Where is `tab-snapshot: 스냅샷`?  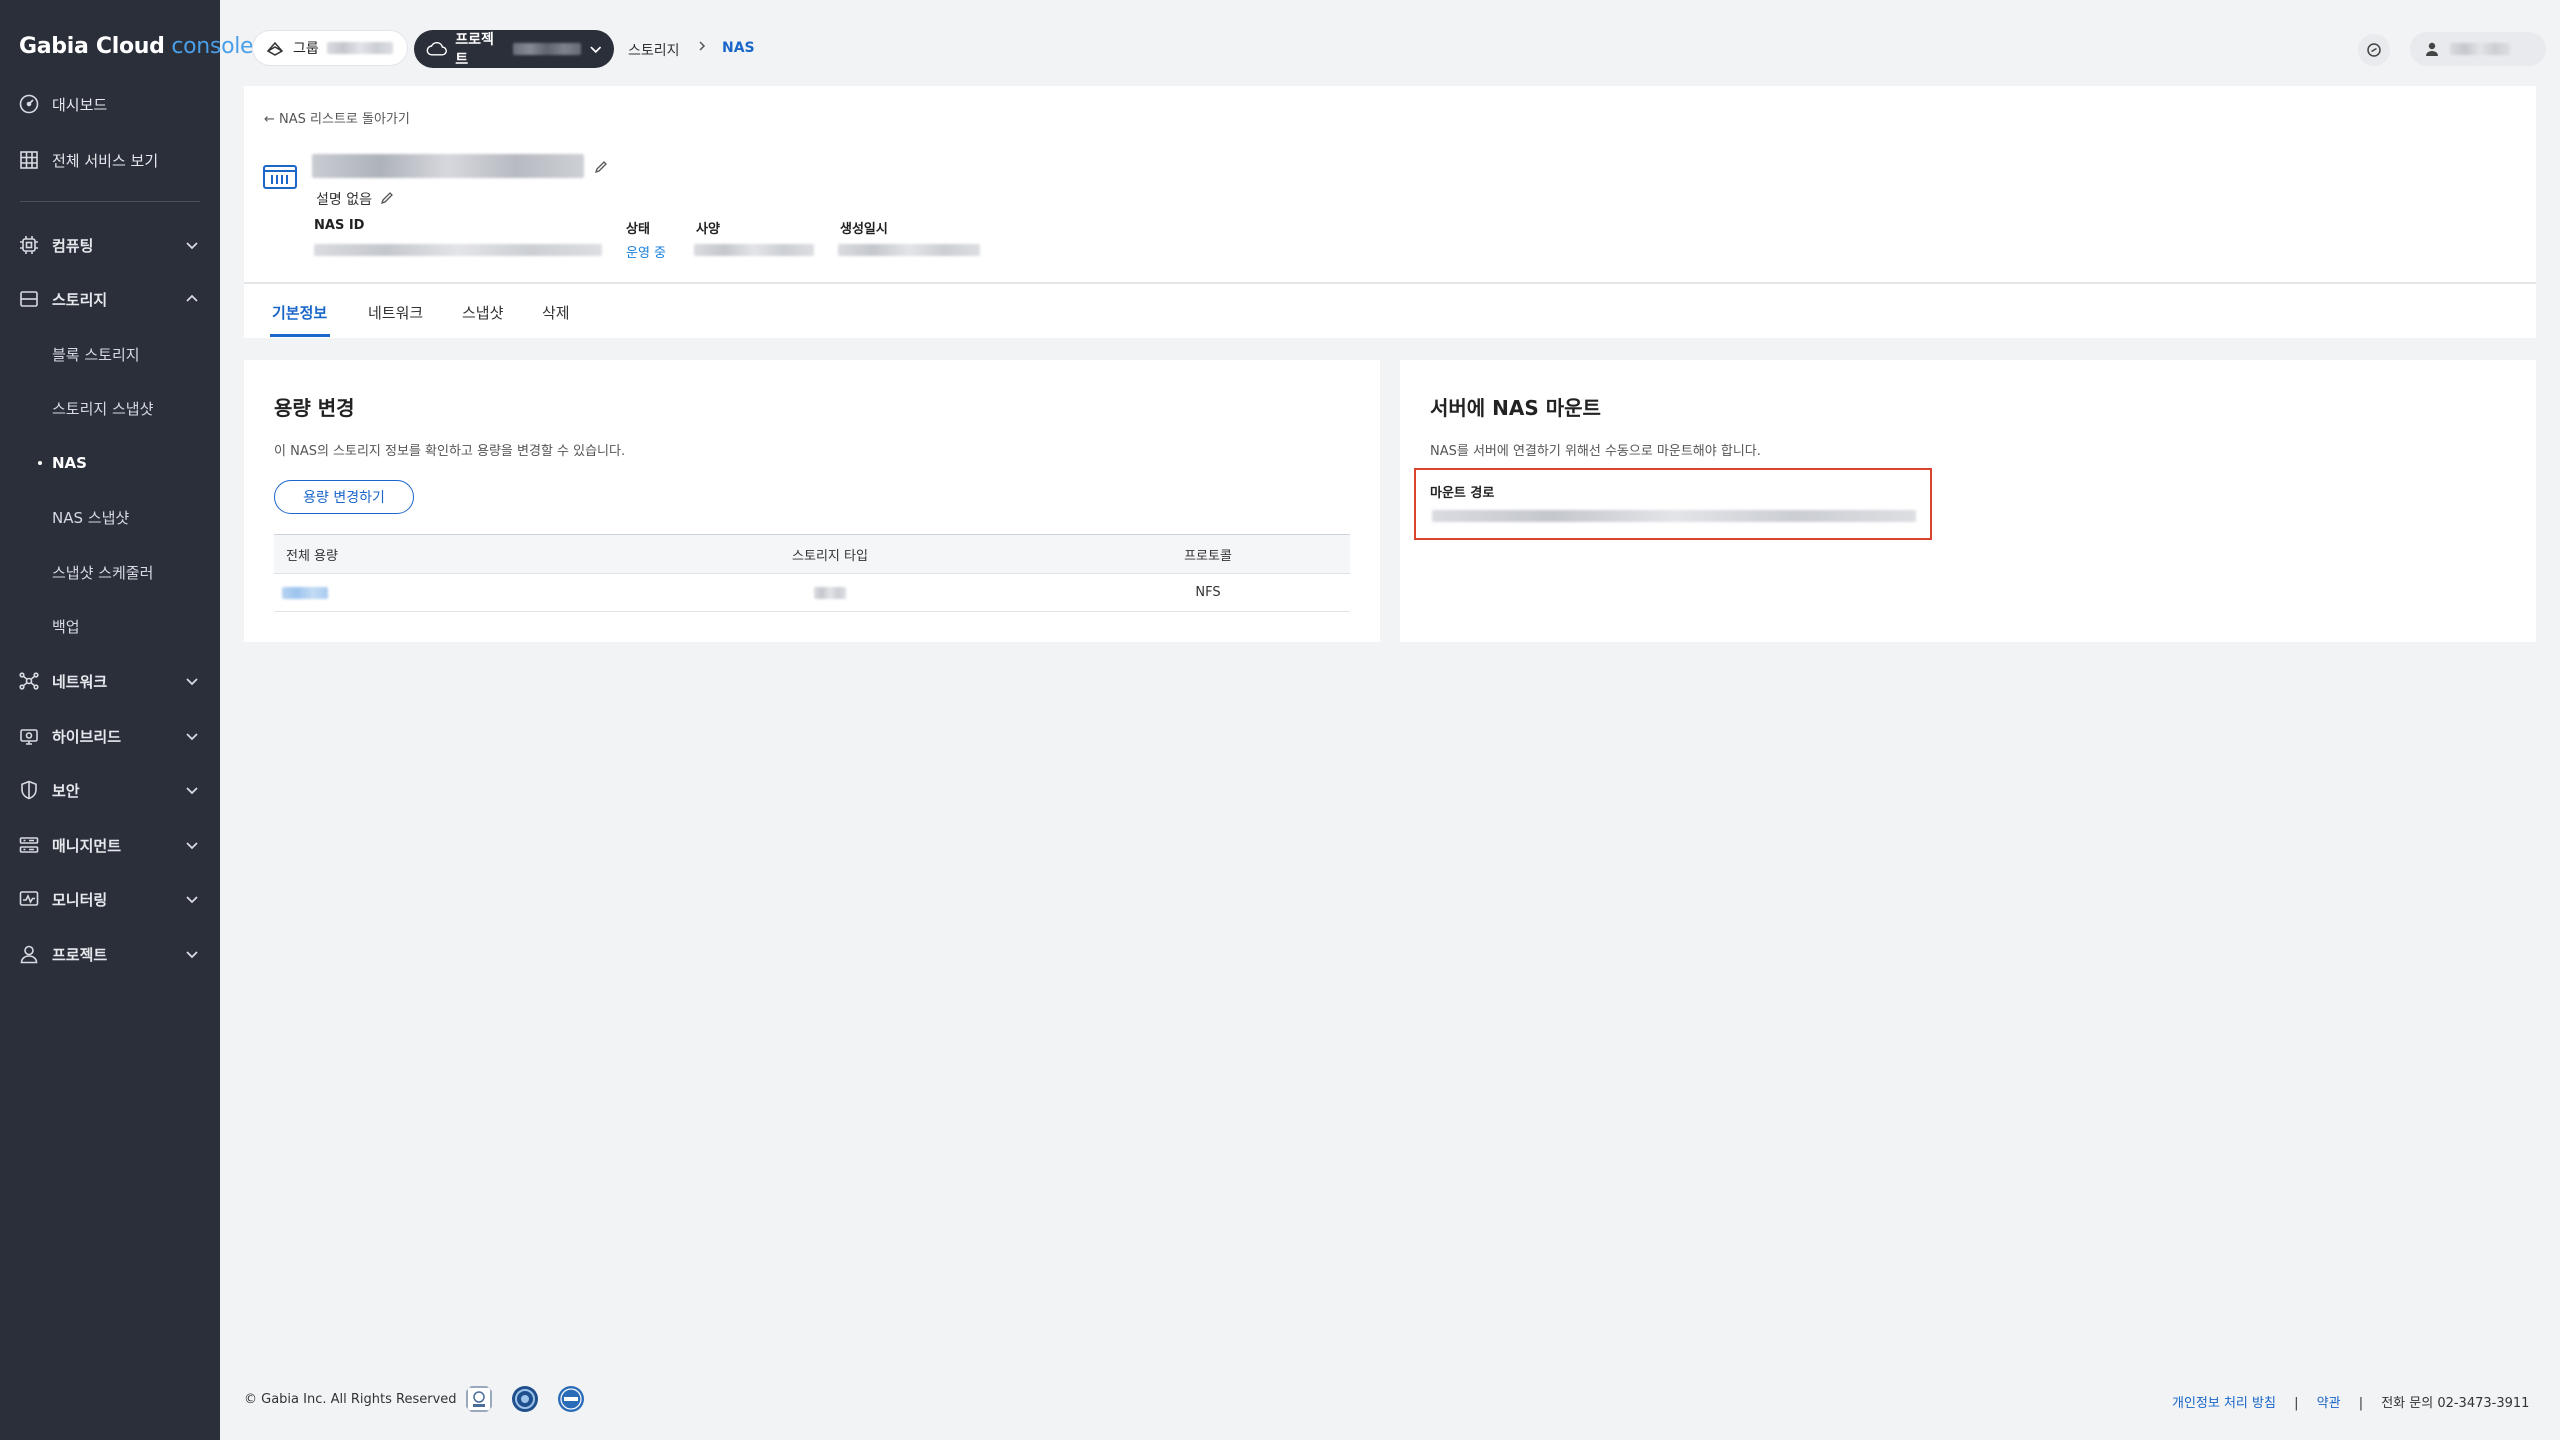
tab-snapshot: 스냅샷 is located at coordinates (482, 312).